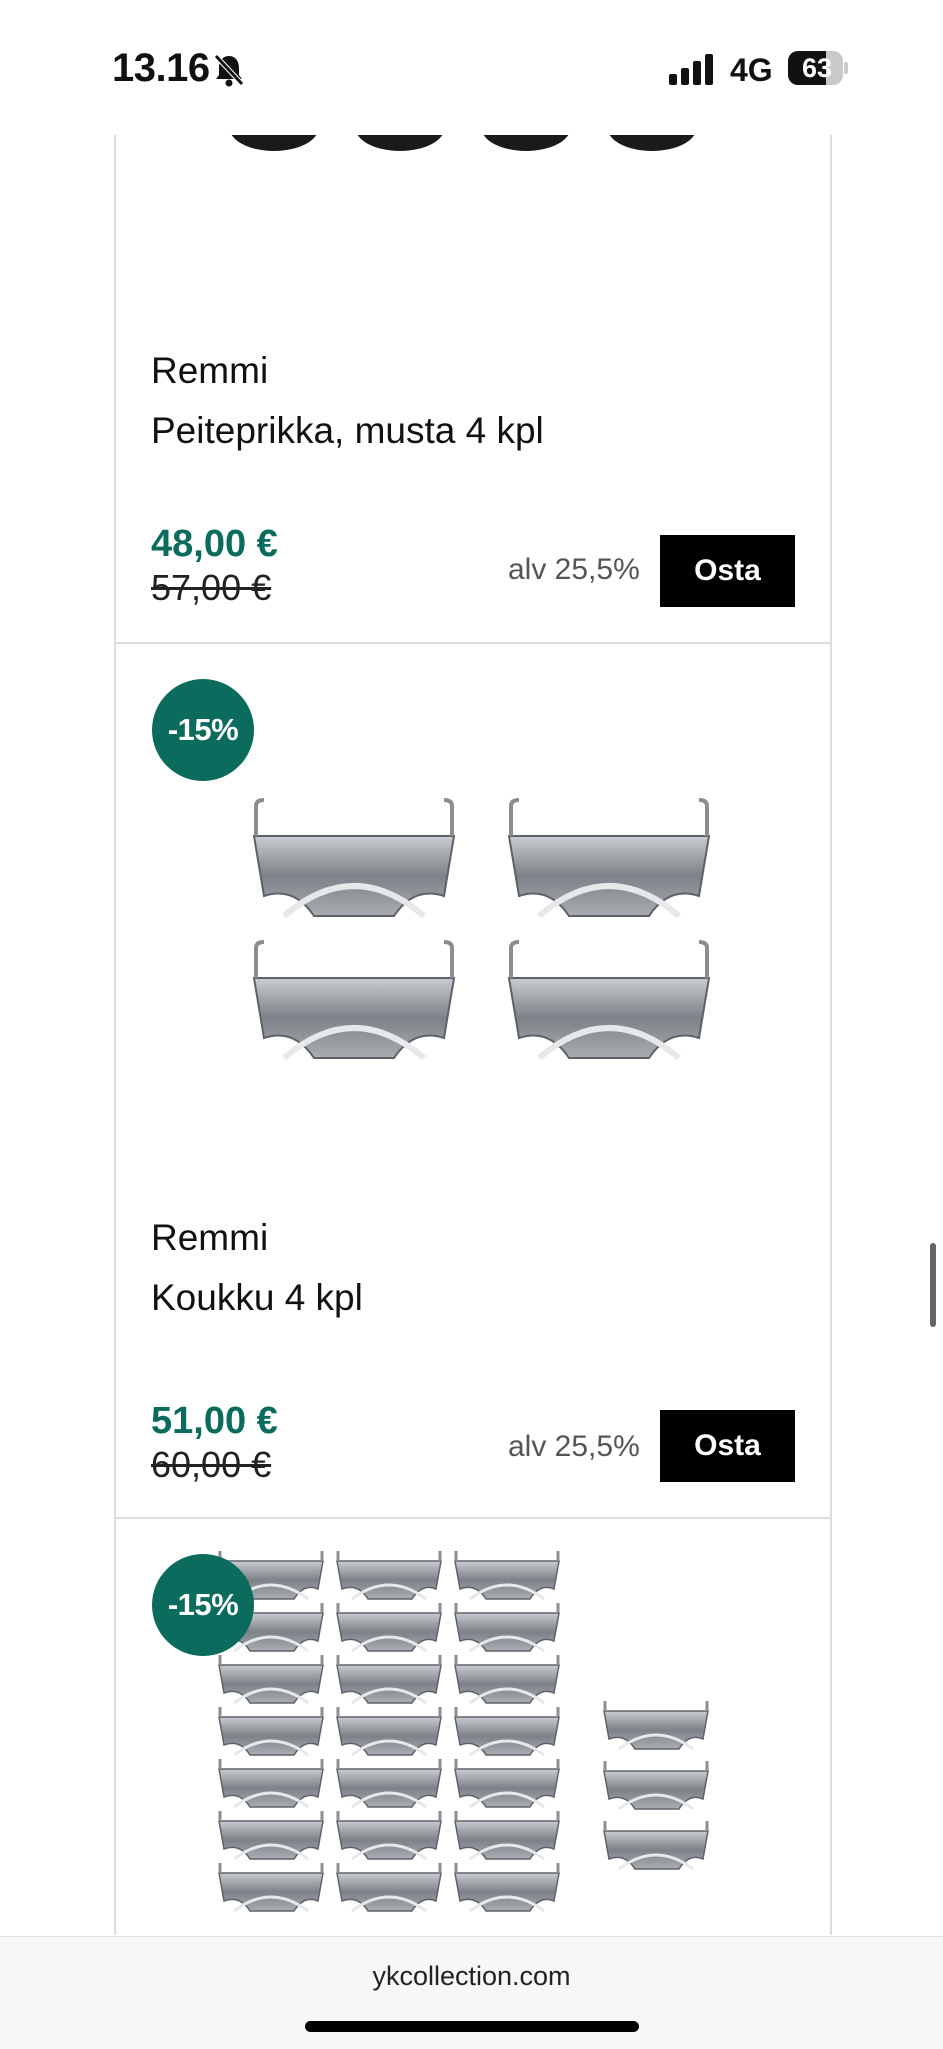 This screenshot has height=2049, width=943. Describe the element at coordinates (751, 70) in the screenshot. I see `network-type: 4G` at that location.